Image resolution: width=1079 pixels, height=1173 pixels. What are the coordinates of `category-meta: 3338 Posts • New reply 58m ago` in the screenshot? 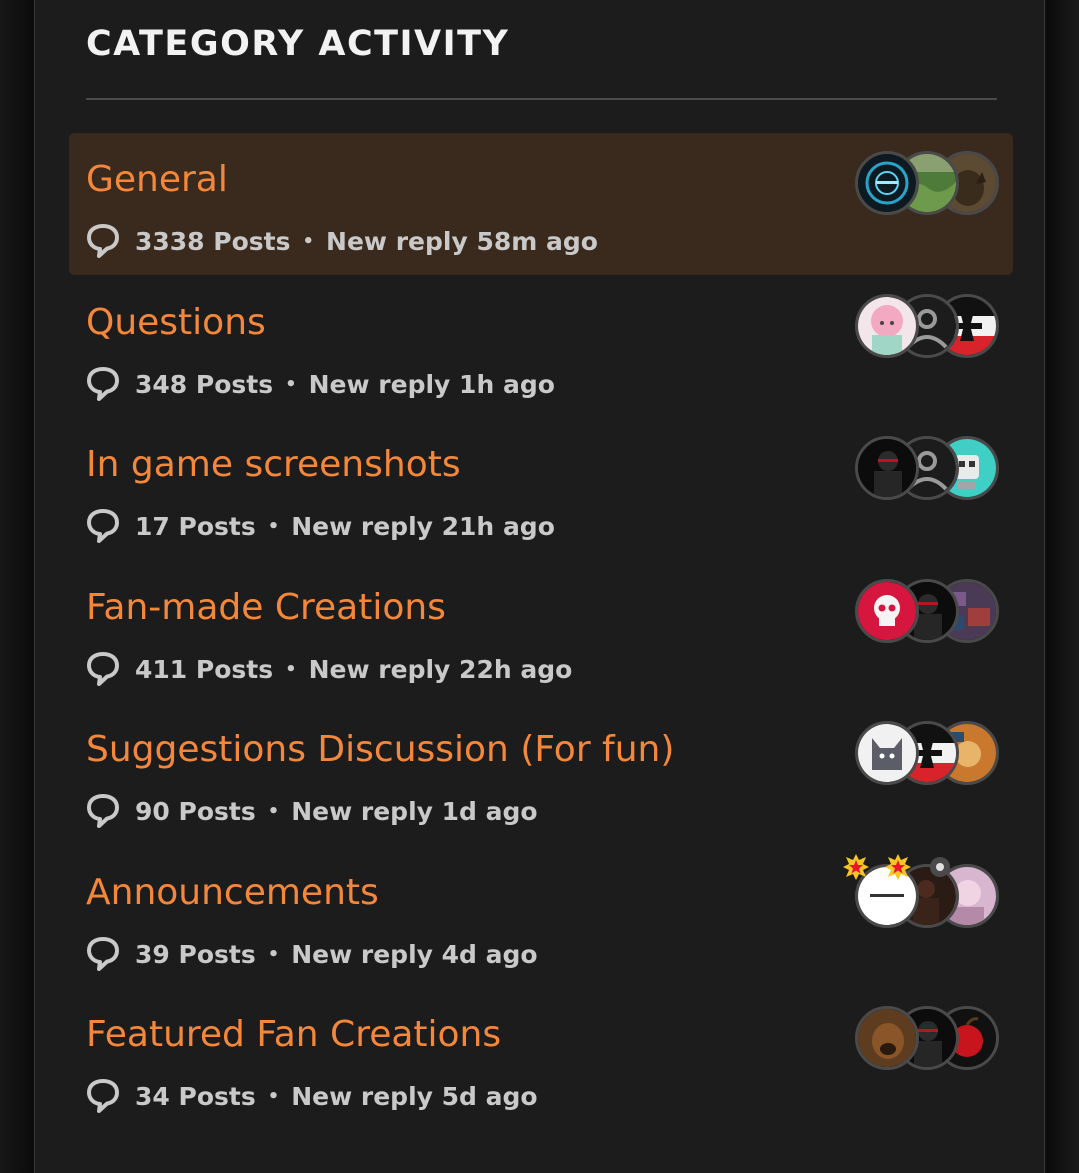 It's located at (342, 241).